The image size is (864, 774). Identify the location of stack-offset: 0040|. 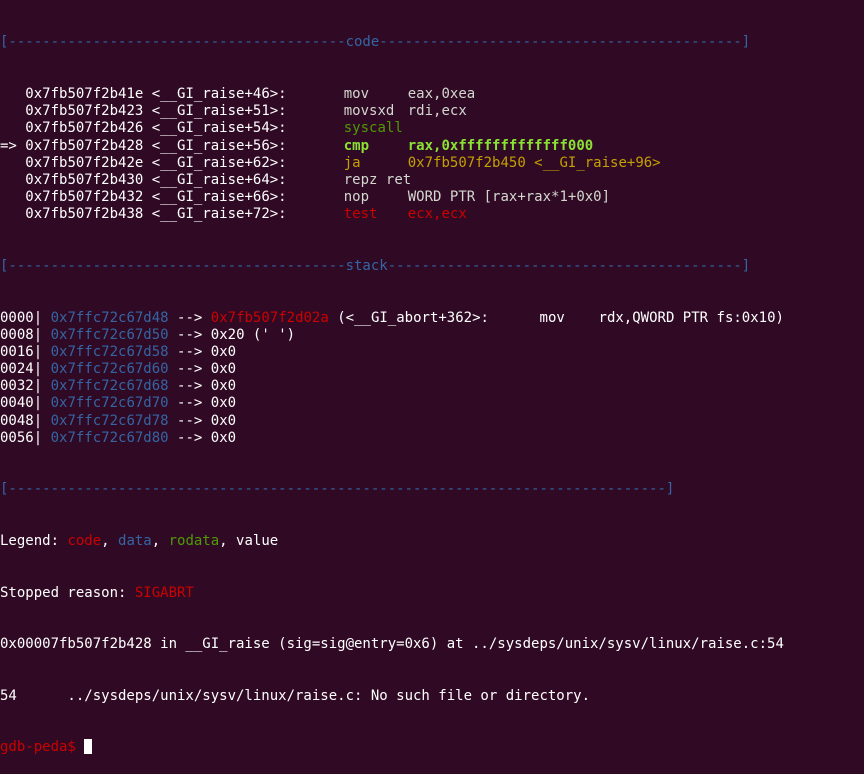
(21, 403).